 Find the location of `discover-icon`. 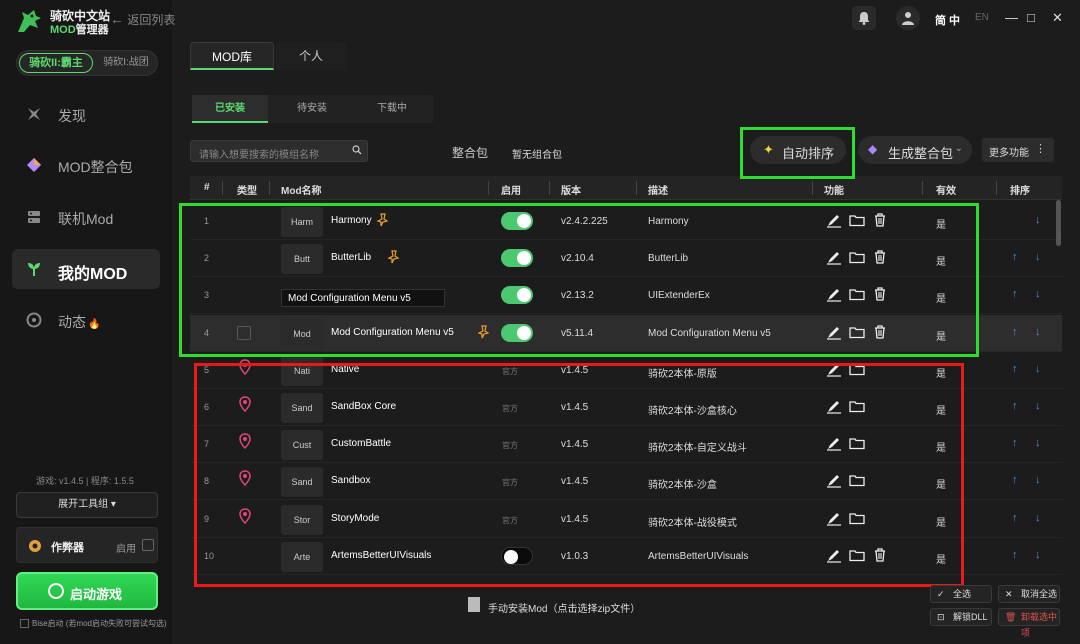

discover-icon is located at coordinates (34, 114).